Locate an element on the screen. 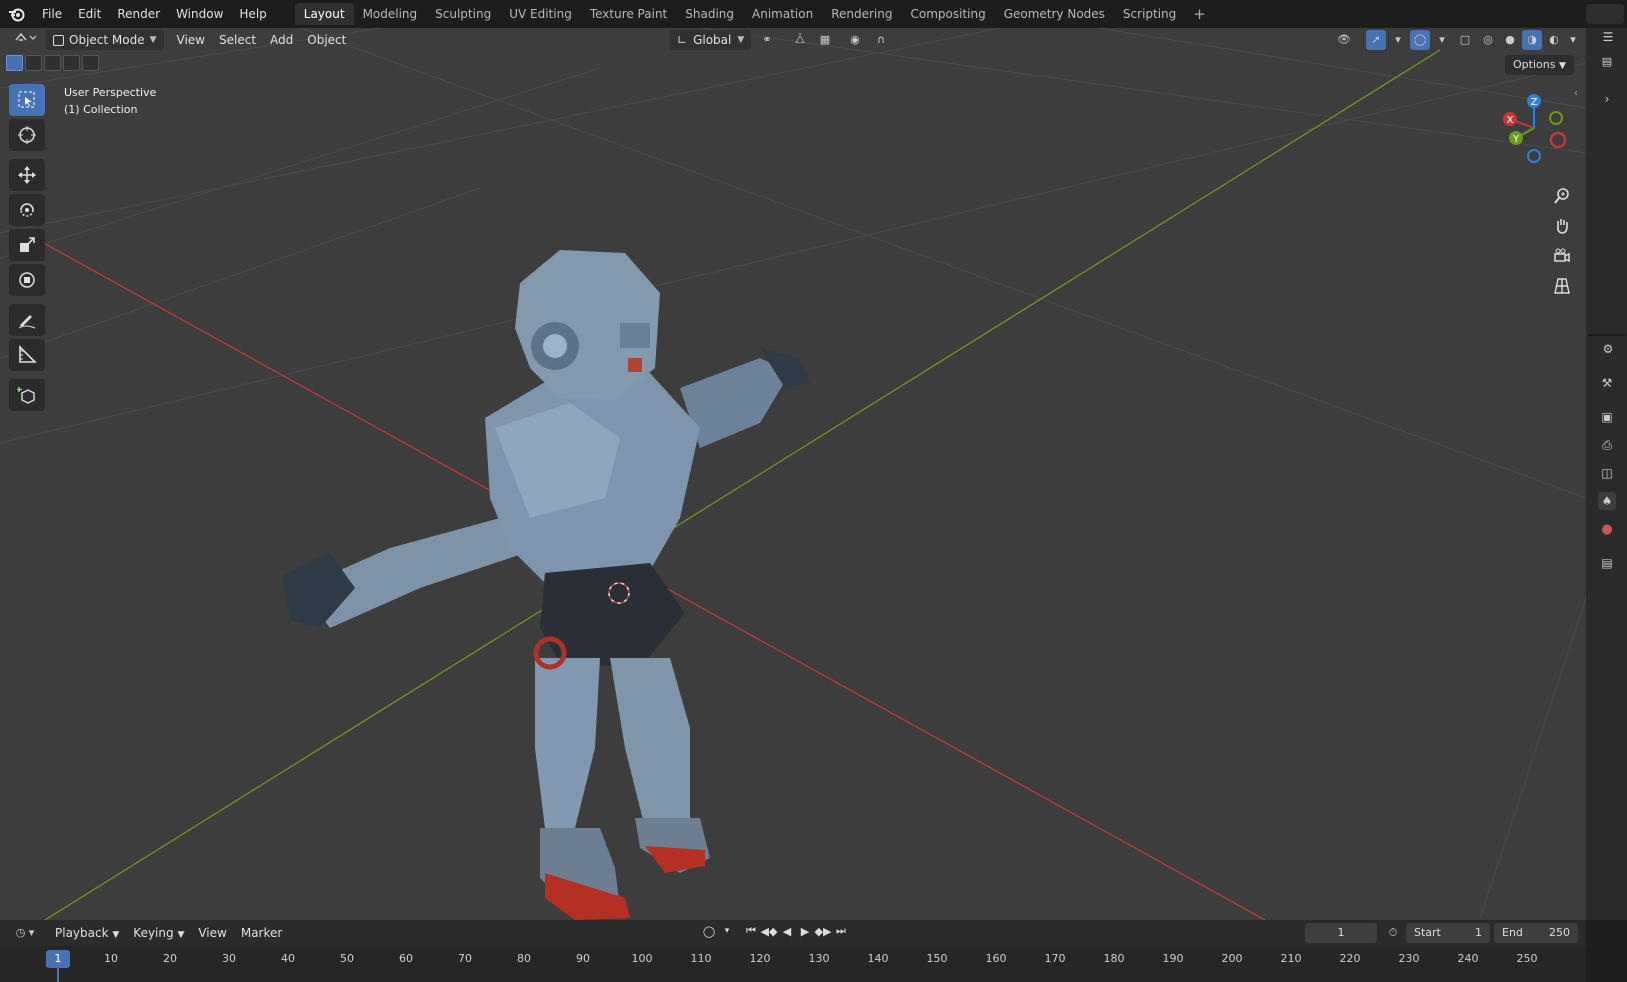 Image resolution: width=1627 pixels, height=982 pixels. select-new-icon is located at coordinates (14, 63).